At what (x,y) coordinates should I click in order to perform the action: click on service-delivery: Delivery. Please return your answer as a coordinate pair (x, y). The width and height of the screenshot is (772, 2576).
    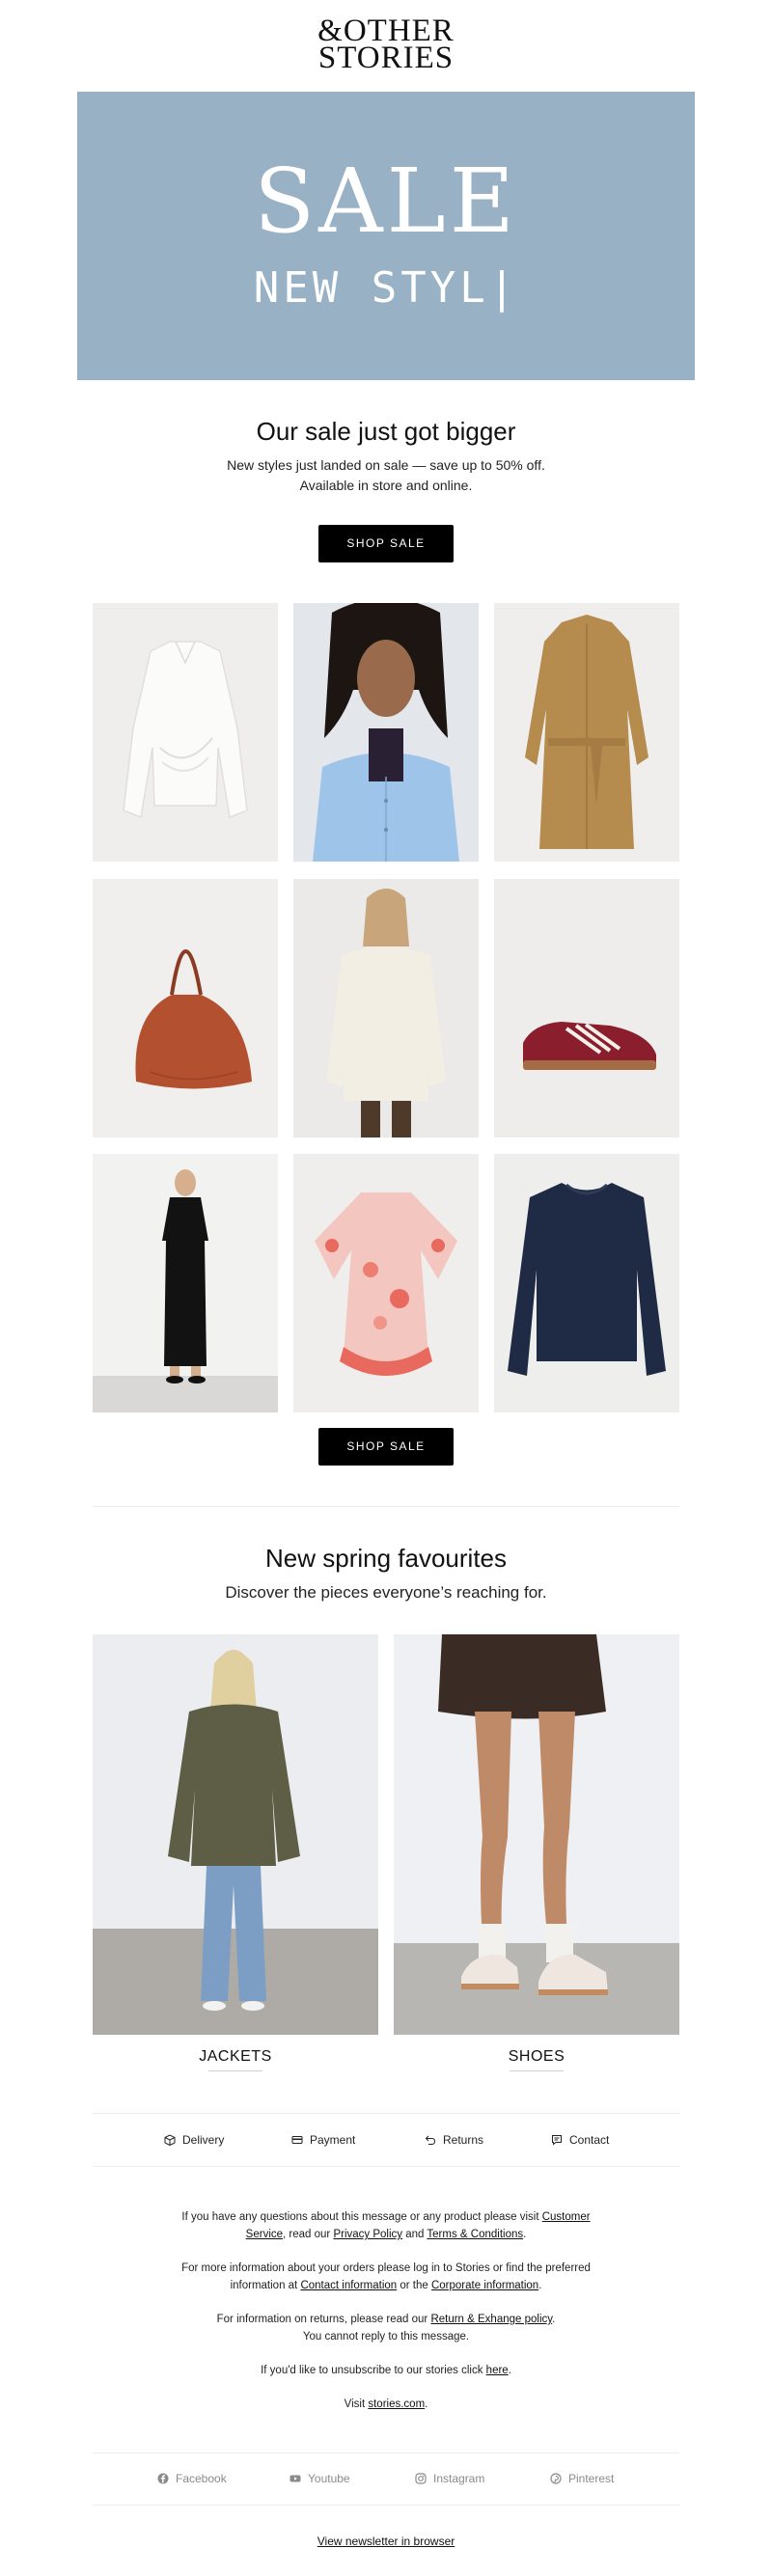
    Looking at the image, I should click on (194, 2140).